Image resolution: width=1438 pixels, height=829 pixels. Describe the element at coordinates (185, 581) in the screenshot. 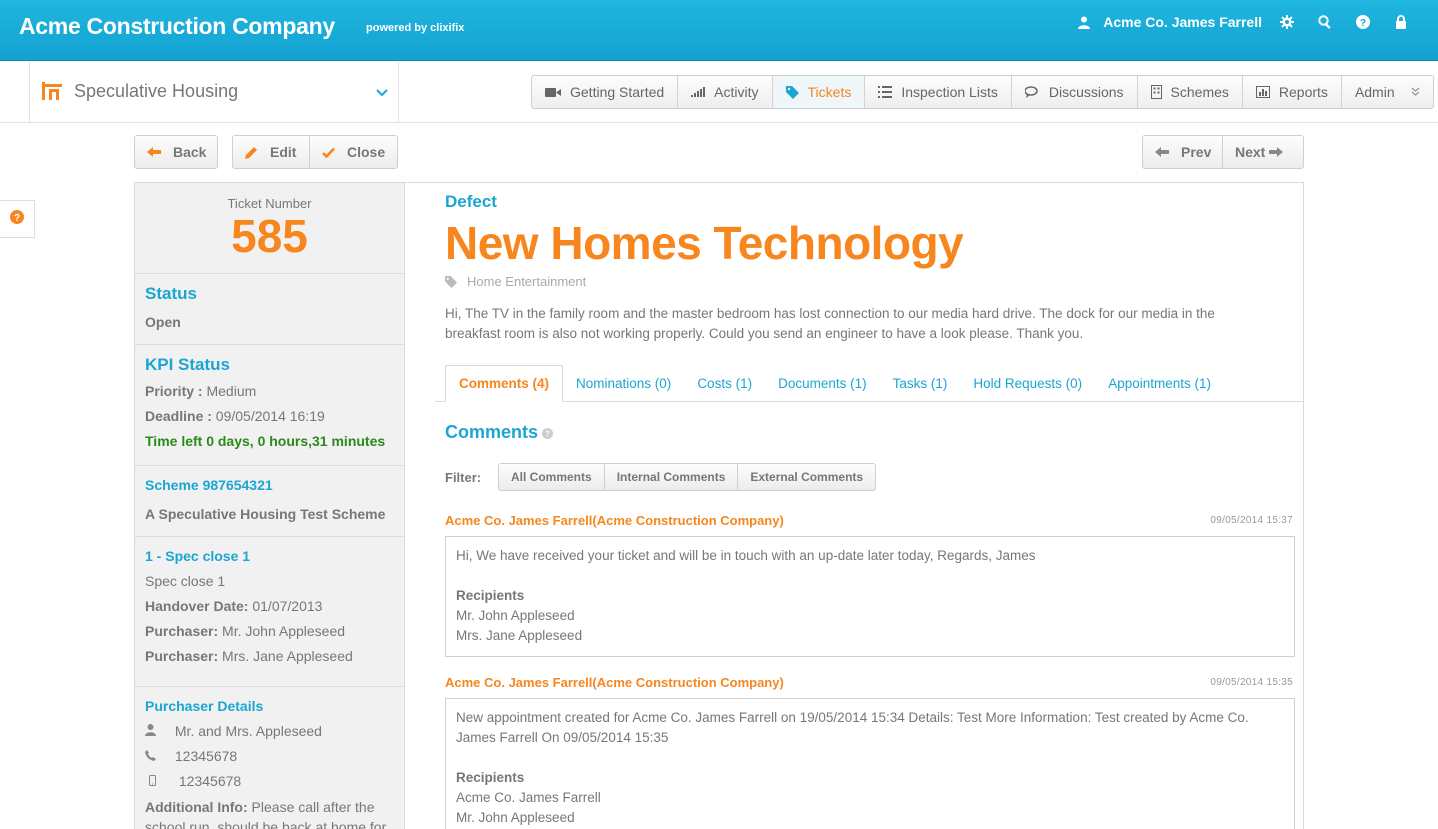

I see `plot-name: Spec close 1` at that location.